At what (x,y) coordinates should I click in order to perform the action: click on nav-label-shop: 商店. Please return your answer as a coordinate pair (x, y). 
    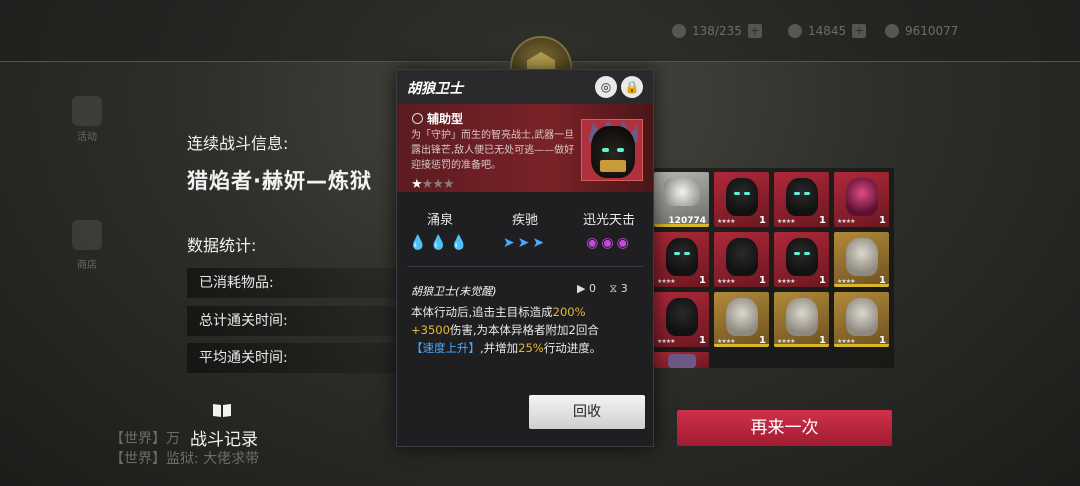
    Looking at the image, I should click on (87, 265).